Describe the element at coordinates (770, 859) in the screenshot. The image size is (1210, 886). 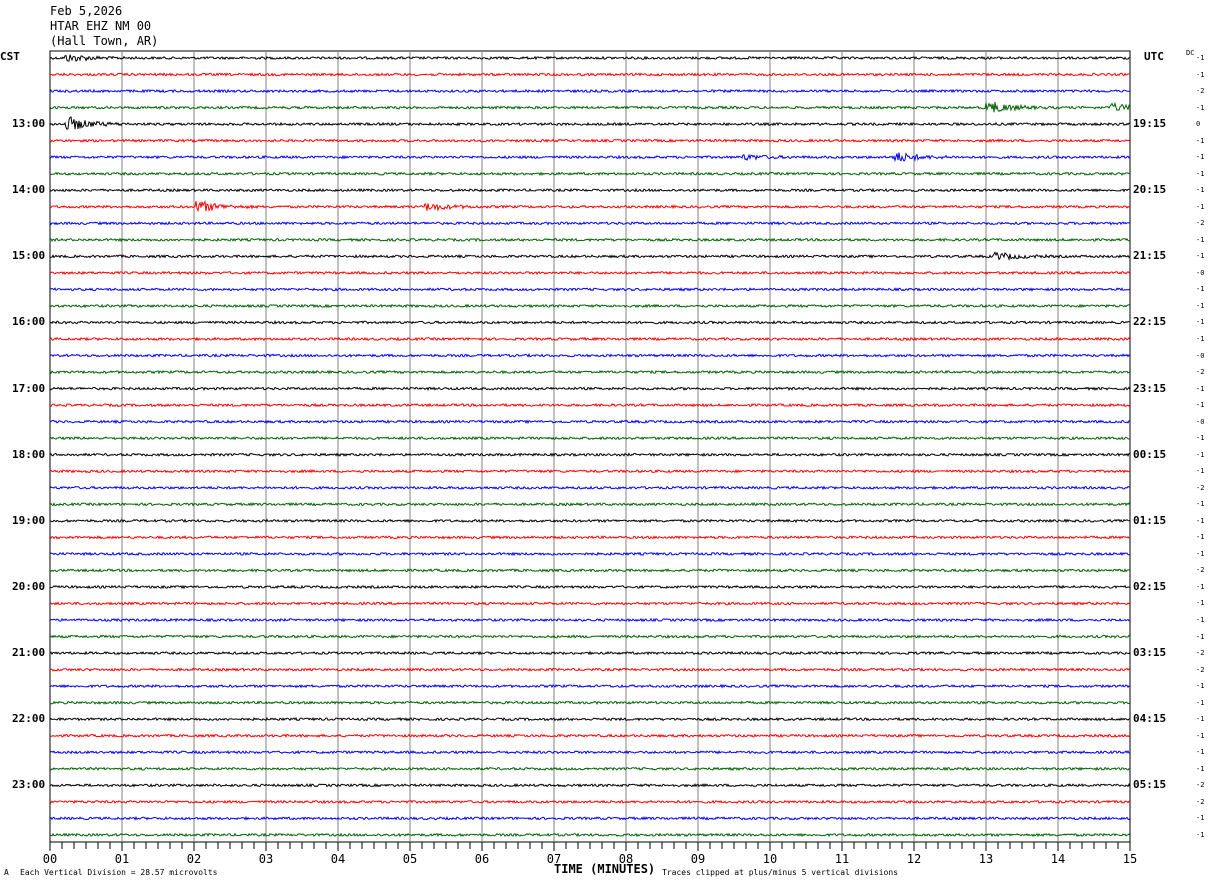
I see `x-tick-label: 10` at that location.